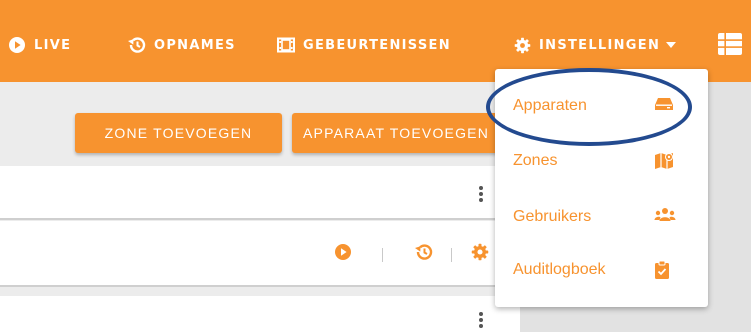 The image size is (751, 332). What do you see at coordinates (662, 269) in the screenshot?
I see `clipboard-check-icon` at bounding box center [662, 269].